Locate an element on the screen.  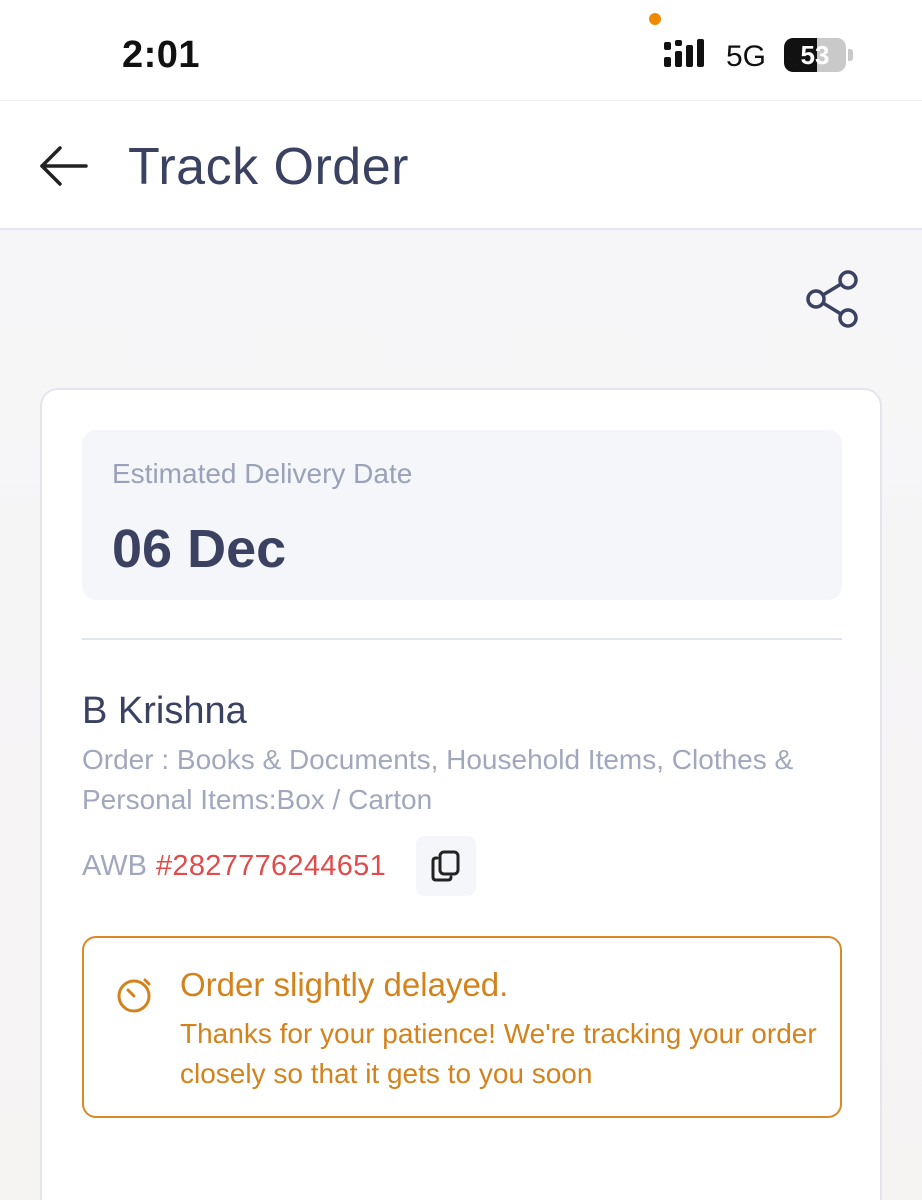
status-bar: 2:01 5G 53 is located at coordinates (461, 50).